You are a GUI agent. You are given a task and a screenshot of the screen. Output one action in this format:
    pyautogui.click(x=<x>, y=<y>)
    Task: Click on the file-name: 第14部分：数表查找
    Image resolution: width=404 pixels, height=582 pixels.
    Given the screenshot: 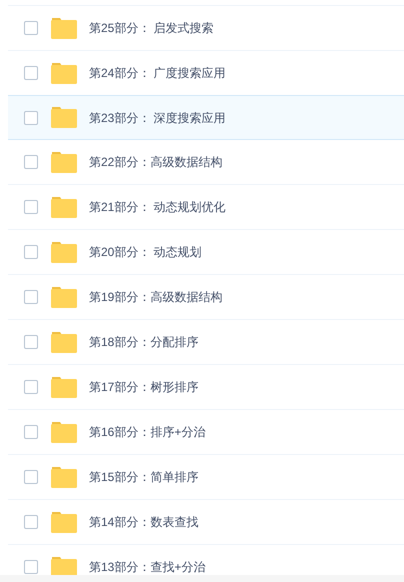 What is the action you would take?
    pyautogui.click(x=143, y=522)
    